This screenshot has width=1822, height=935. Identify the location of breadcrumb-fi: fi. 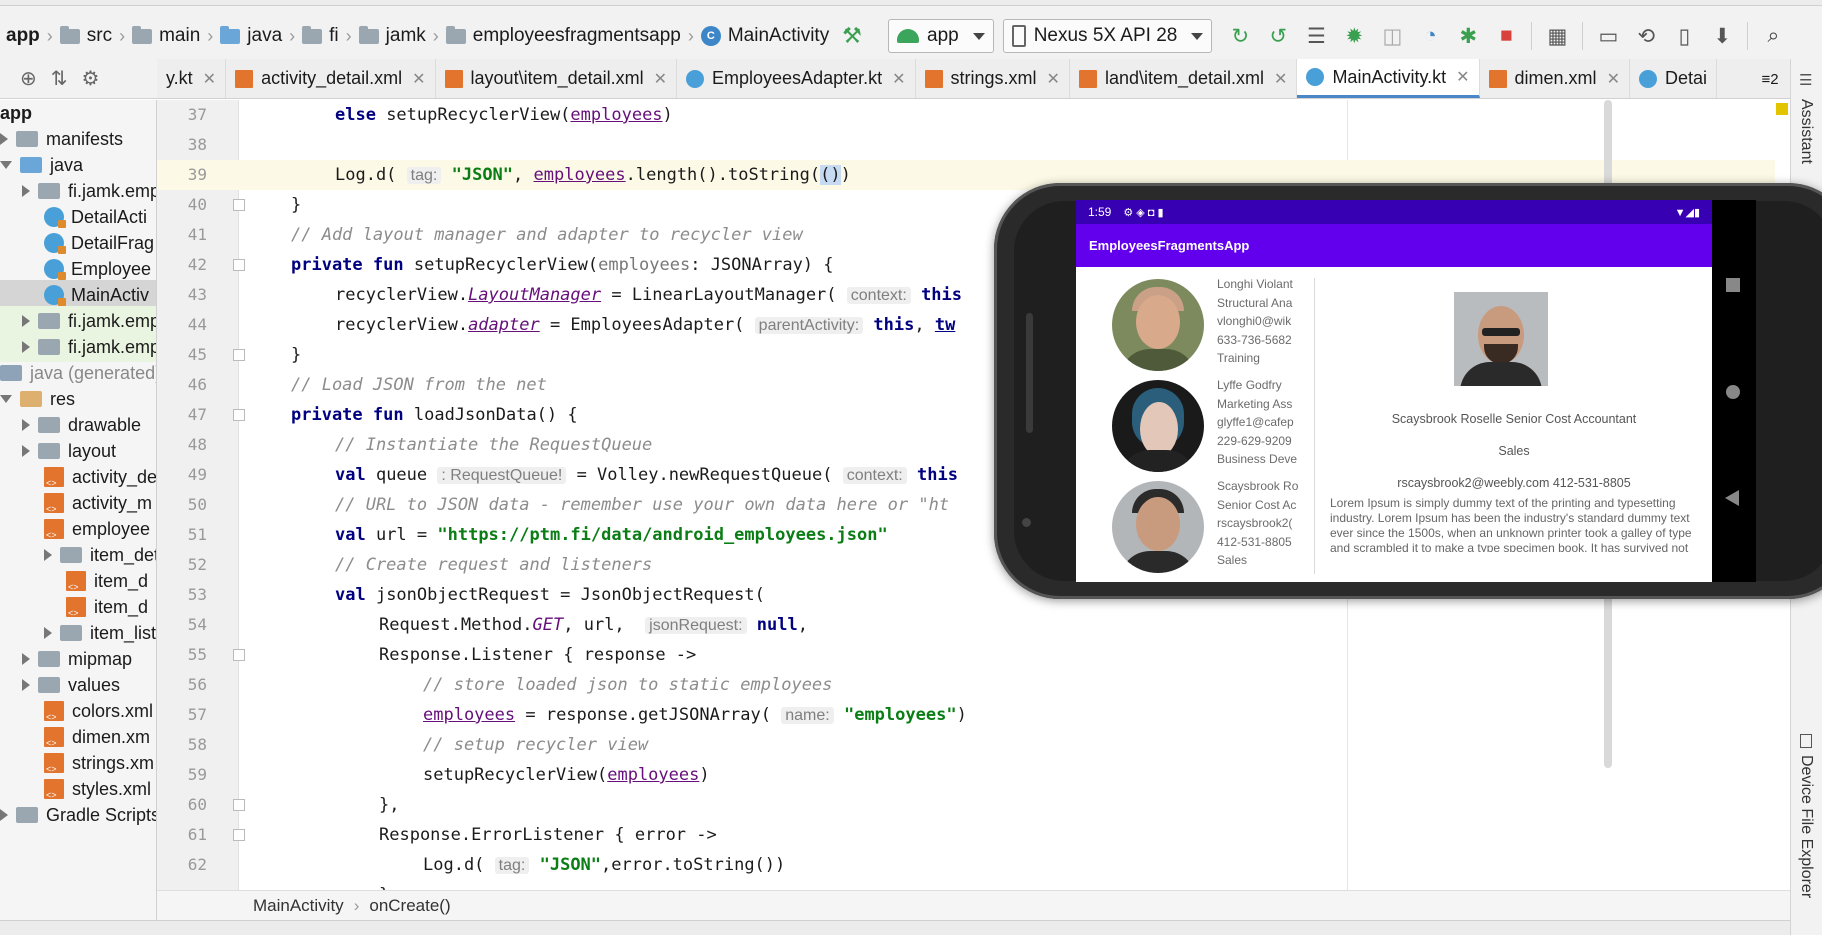
(320, 36).